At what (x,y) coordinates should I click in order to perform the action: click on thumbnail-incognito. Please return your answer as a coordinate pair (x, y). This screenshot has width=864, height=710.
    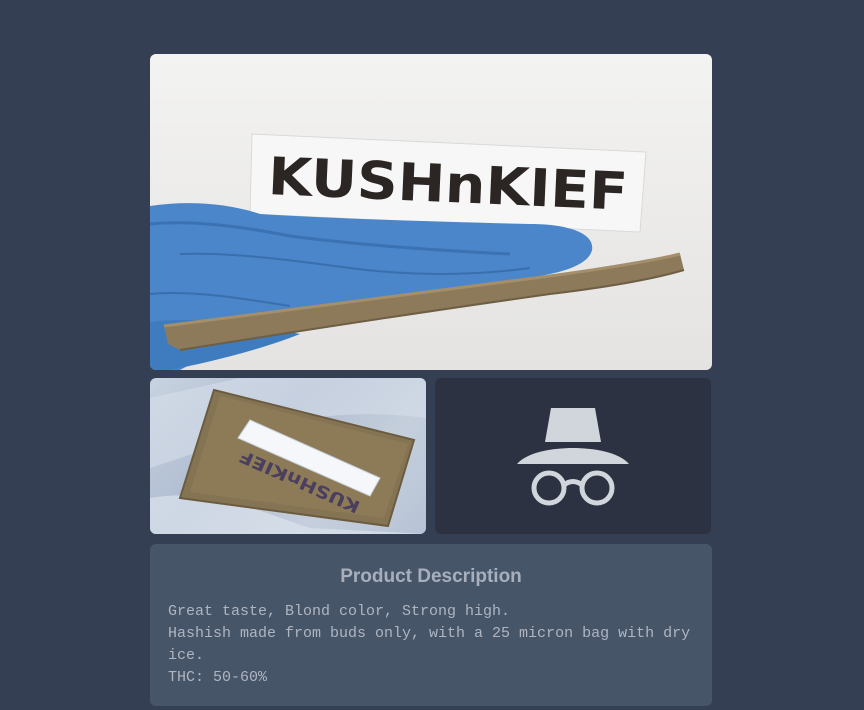
    Looking at the image, I should click on (573, 456).